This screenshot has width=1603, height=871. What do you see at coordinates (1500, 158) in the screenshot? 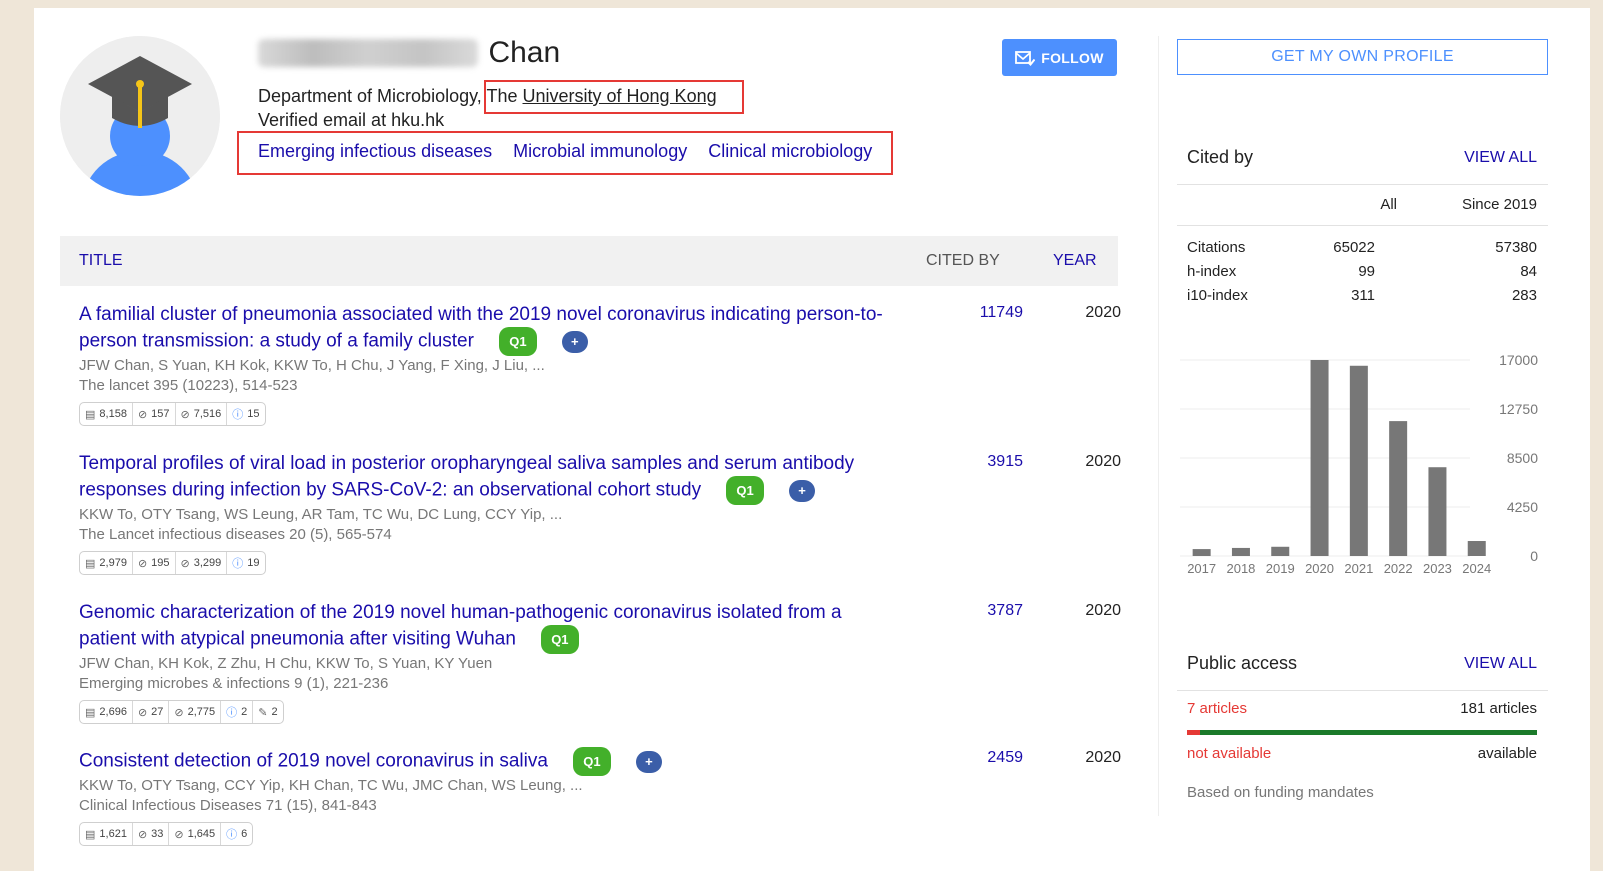
I see `cited-by-view-all: VIEW ALL` at bounding box center [1500, 158].